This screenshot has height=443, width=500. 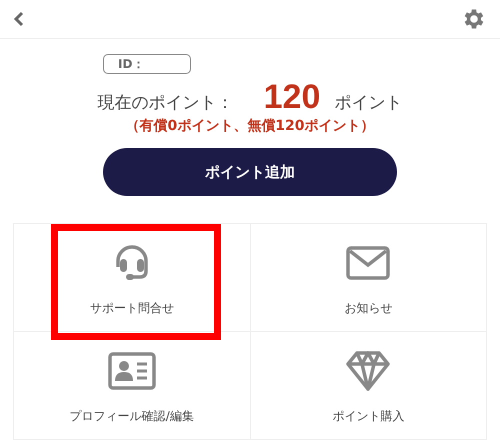 I want to click on back-icon, so click(x=19, y=19).